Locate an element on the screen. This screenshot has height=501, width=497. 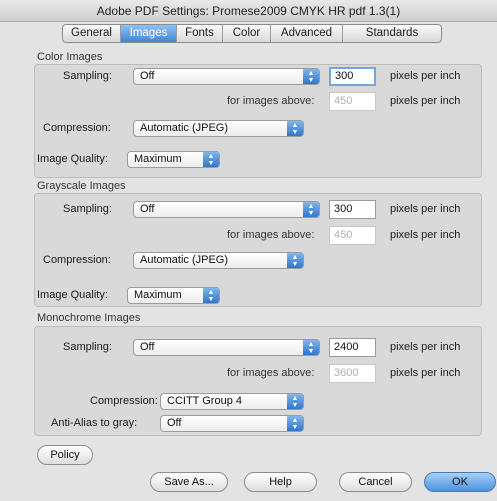
gray-sampling-select: Off ▲ ▼ is located at coordinates (226, 209).